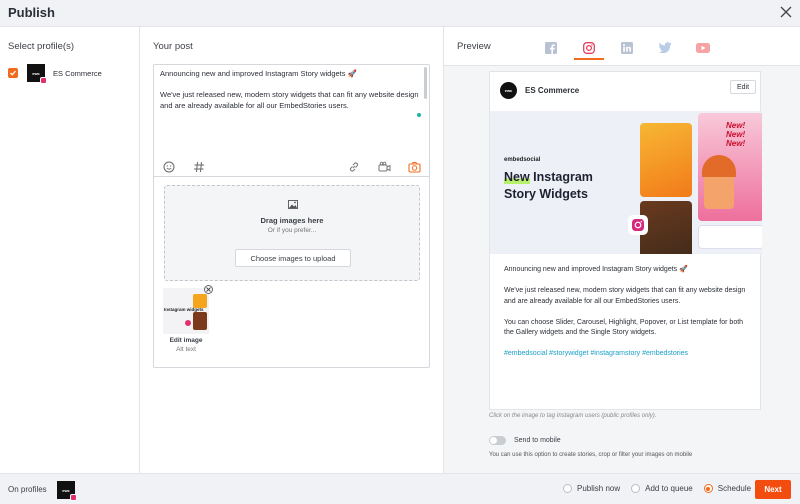  I want to click on grammar-status-icon, so click(419, 115).